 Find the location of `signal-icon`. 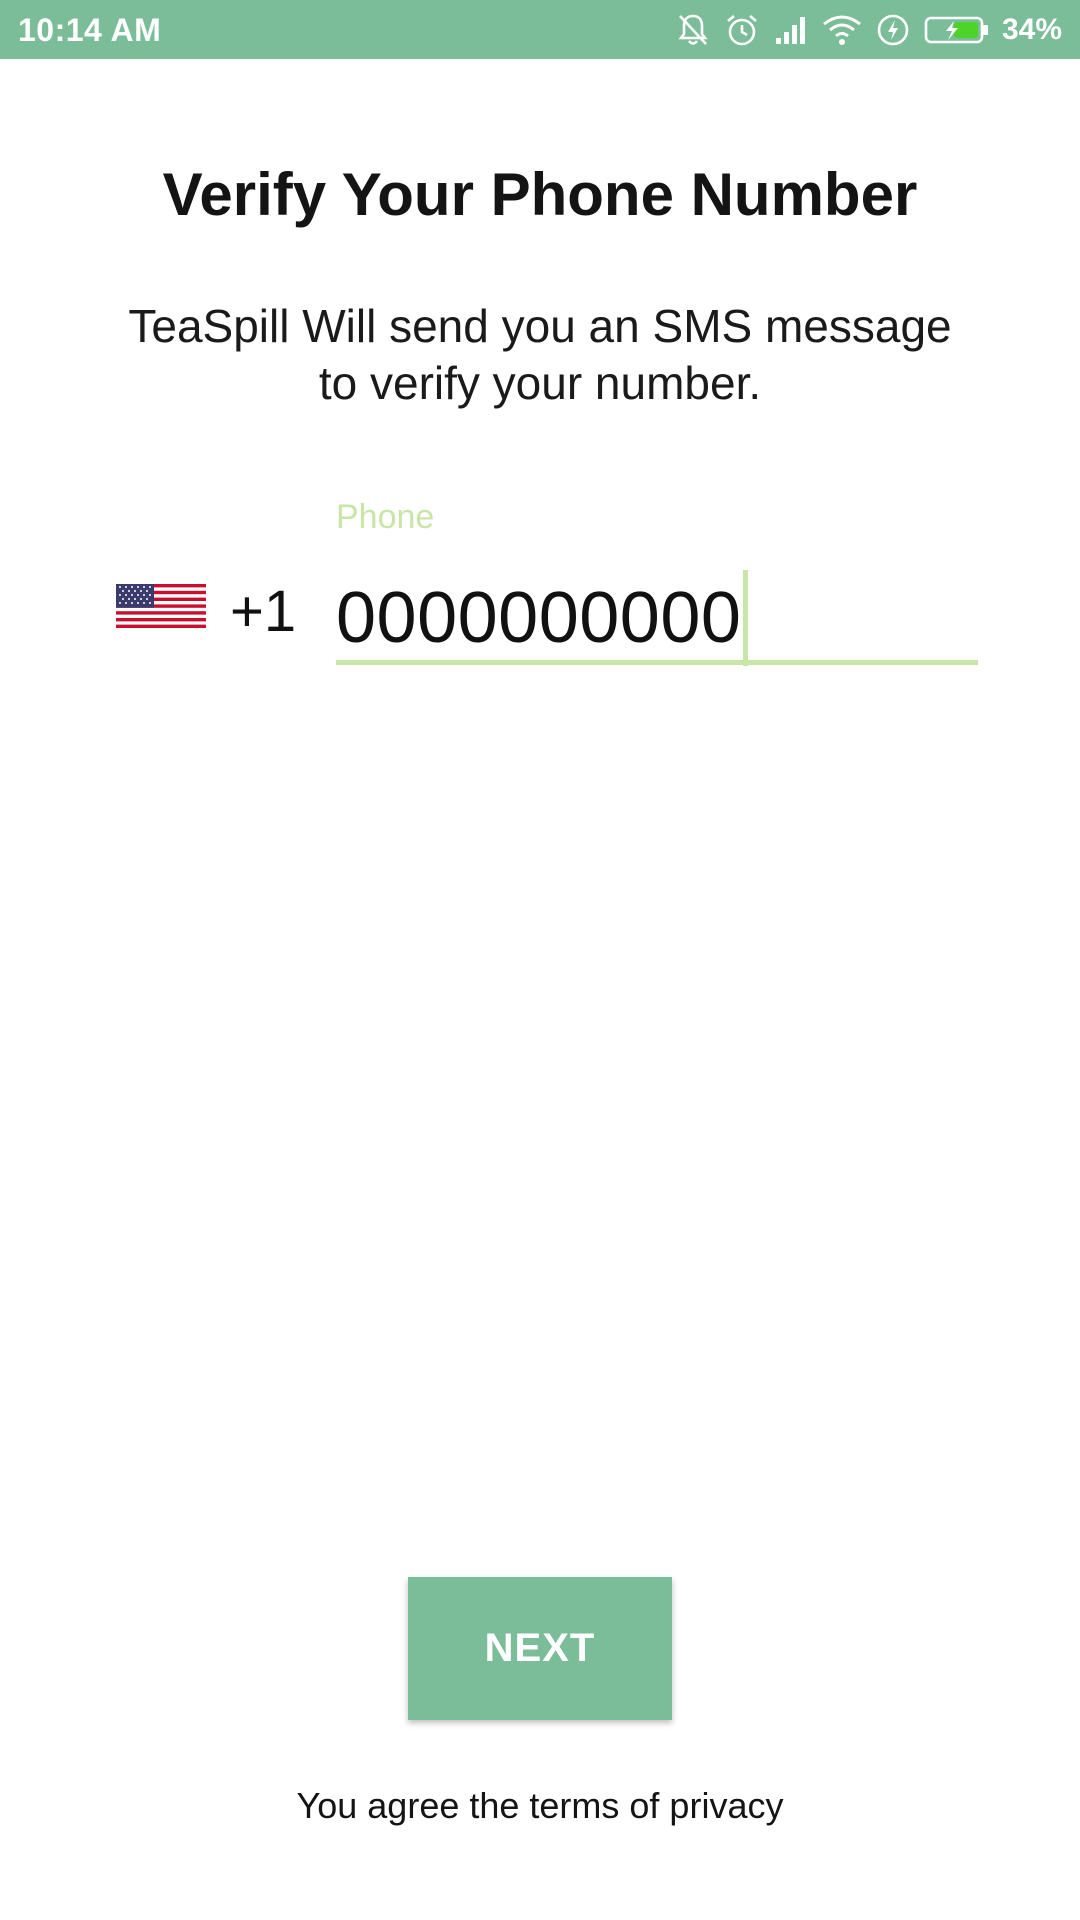

signal-icon is located at coordinates (791, 30).